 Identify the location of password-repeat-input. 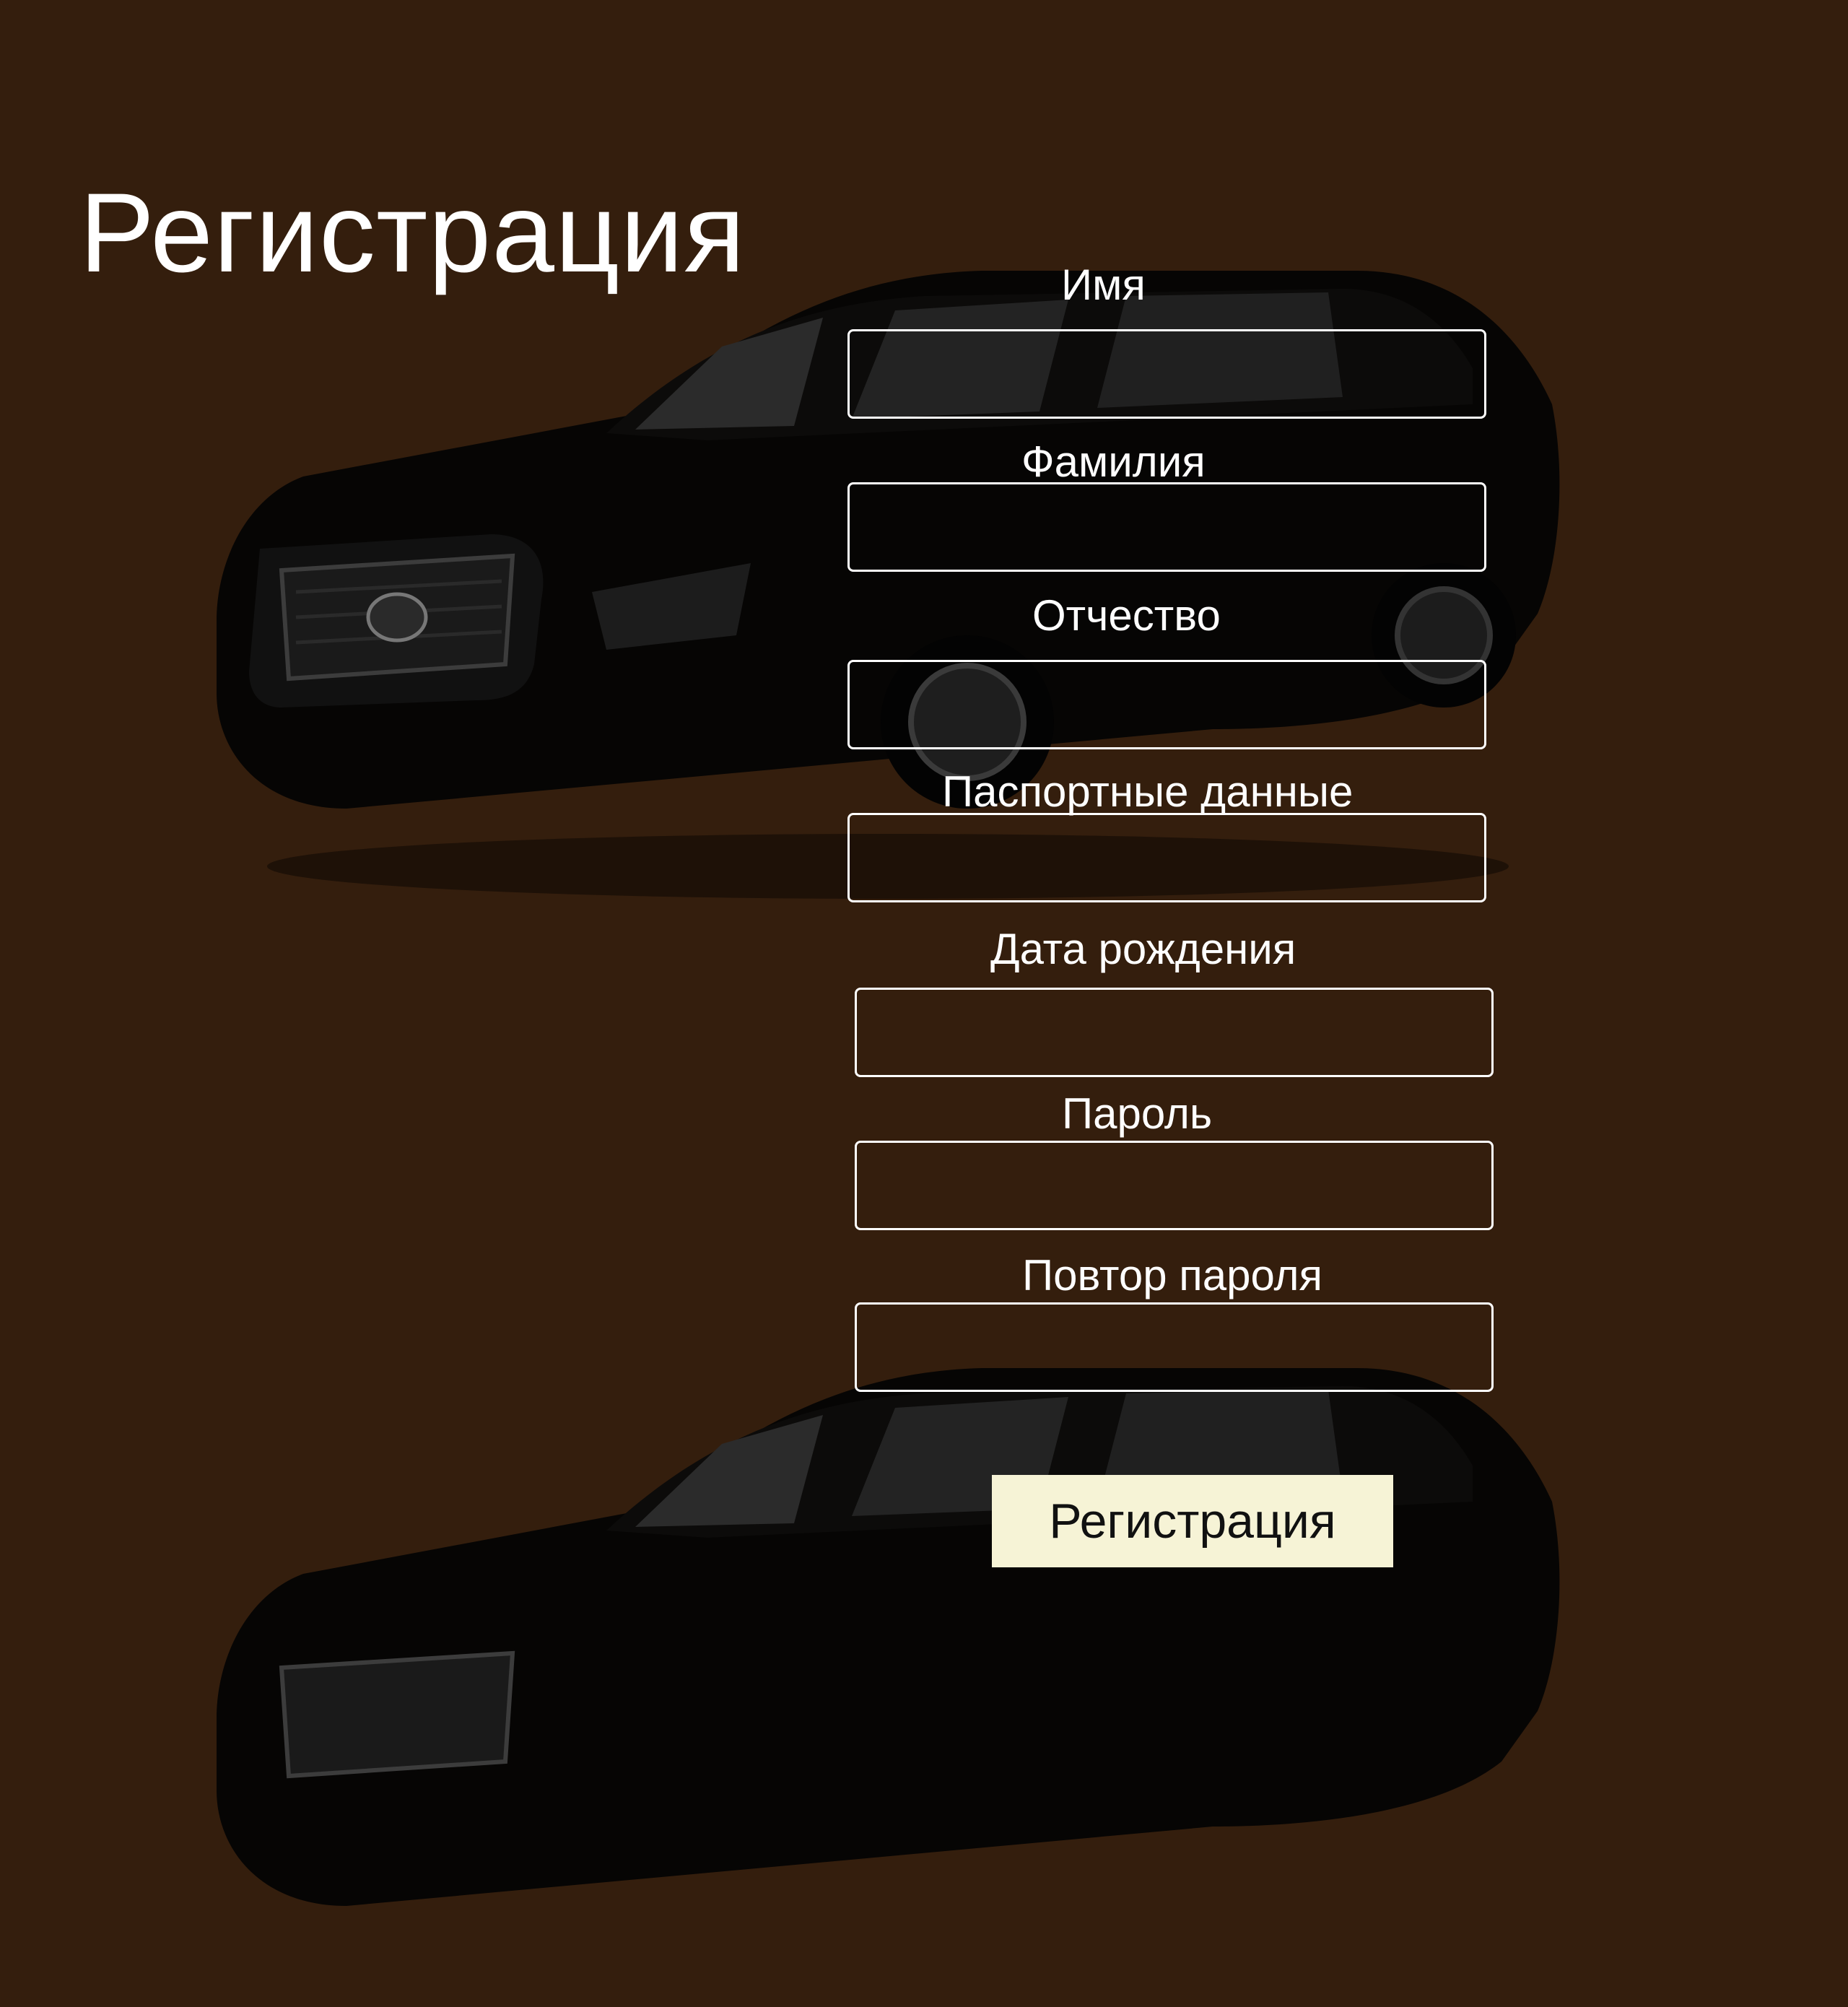
(1174, 1347).